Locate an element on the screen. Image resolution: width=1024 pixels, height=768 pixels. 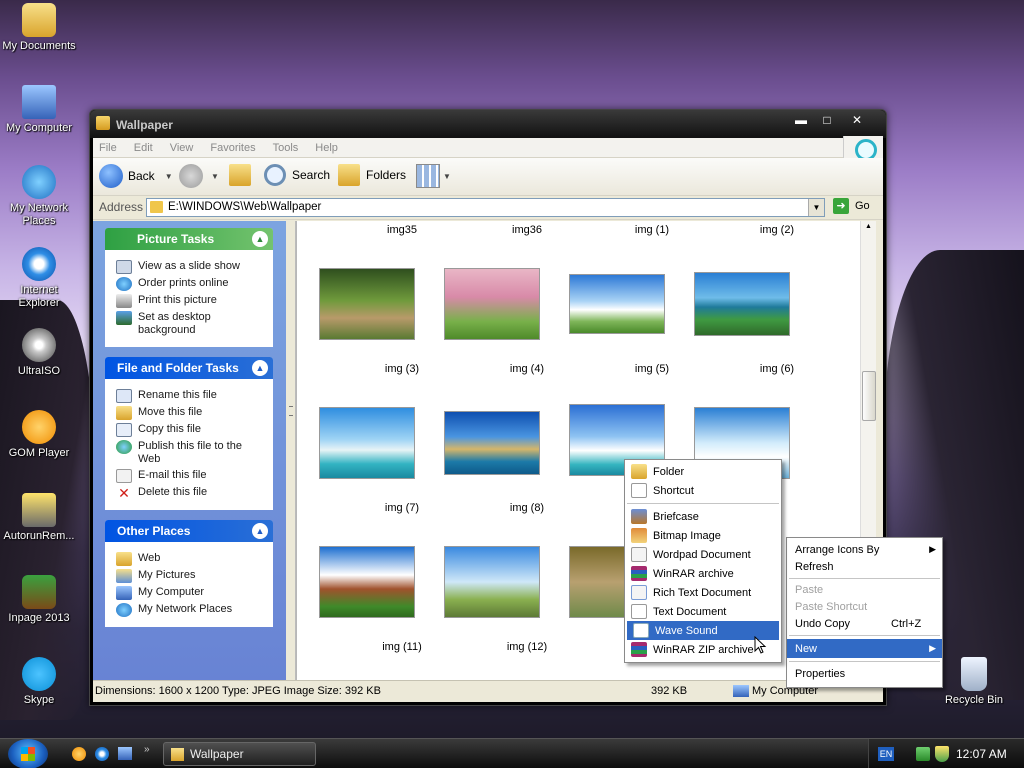
task-slideshow: View as a slide show is located at coordinates (190, 267).